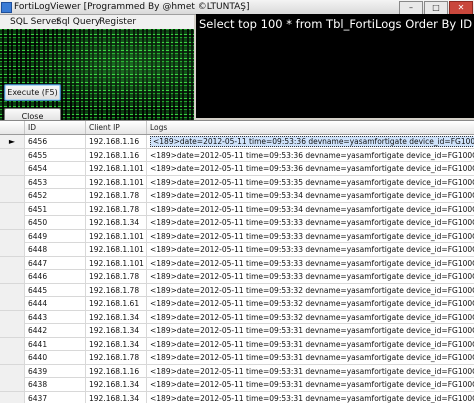 The height and width of the screenshot is (403, 474). I want to click on cell-id: 6451, so click(55, 209).